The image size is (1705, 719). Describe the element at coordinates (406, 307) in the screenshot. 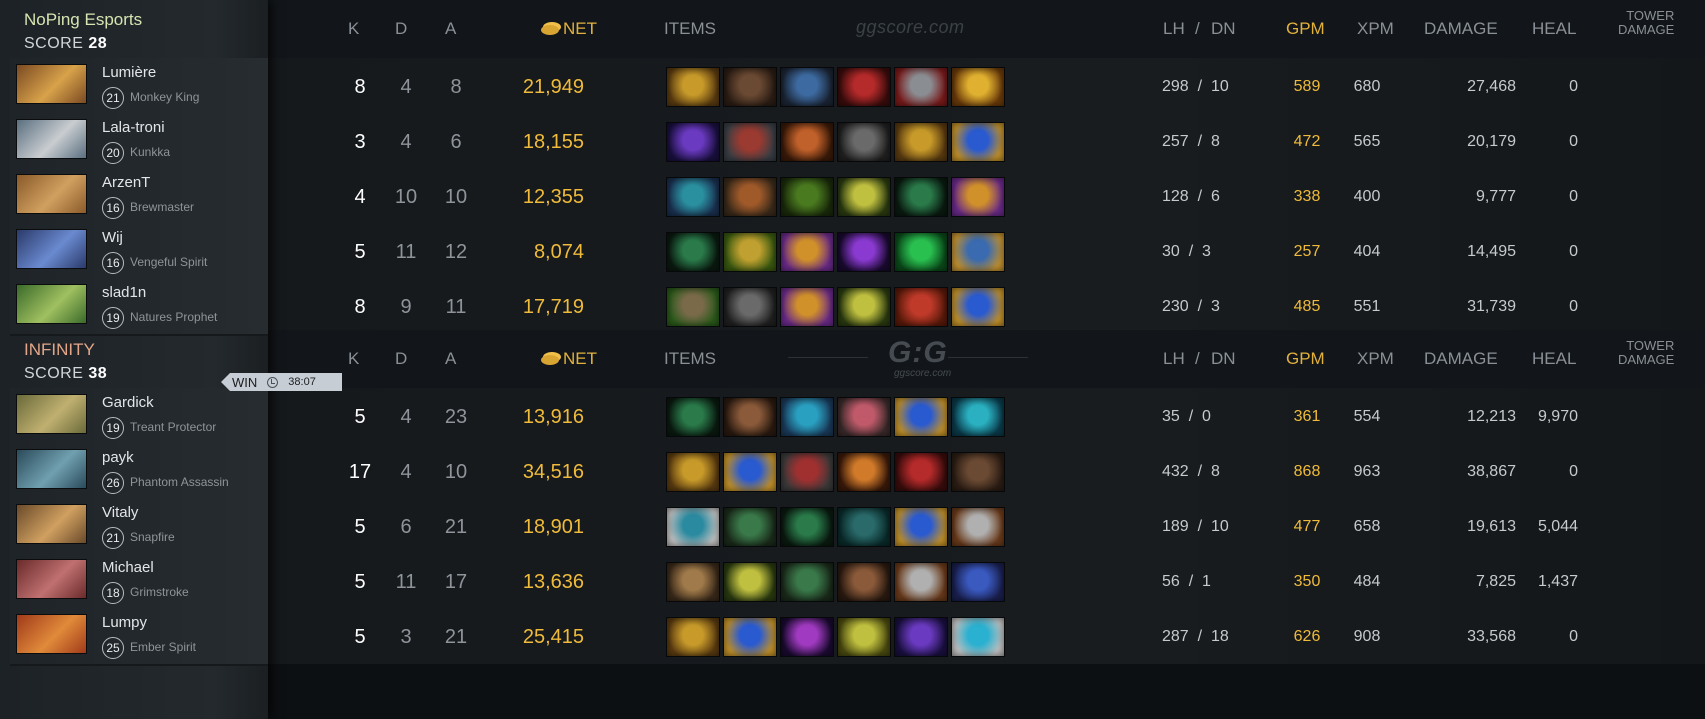

I see `deaths: 9` at that location.